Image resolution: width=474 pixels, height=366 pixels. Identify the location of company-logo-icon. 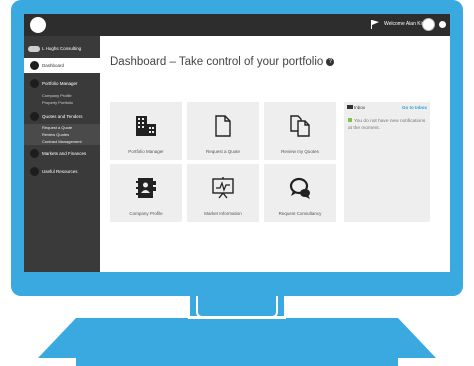
(34, 49).